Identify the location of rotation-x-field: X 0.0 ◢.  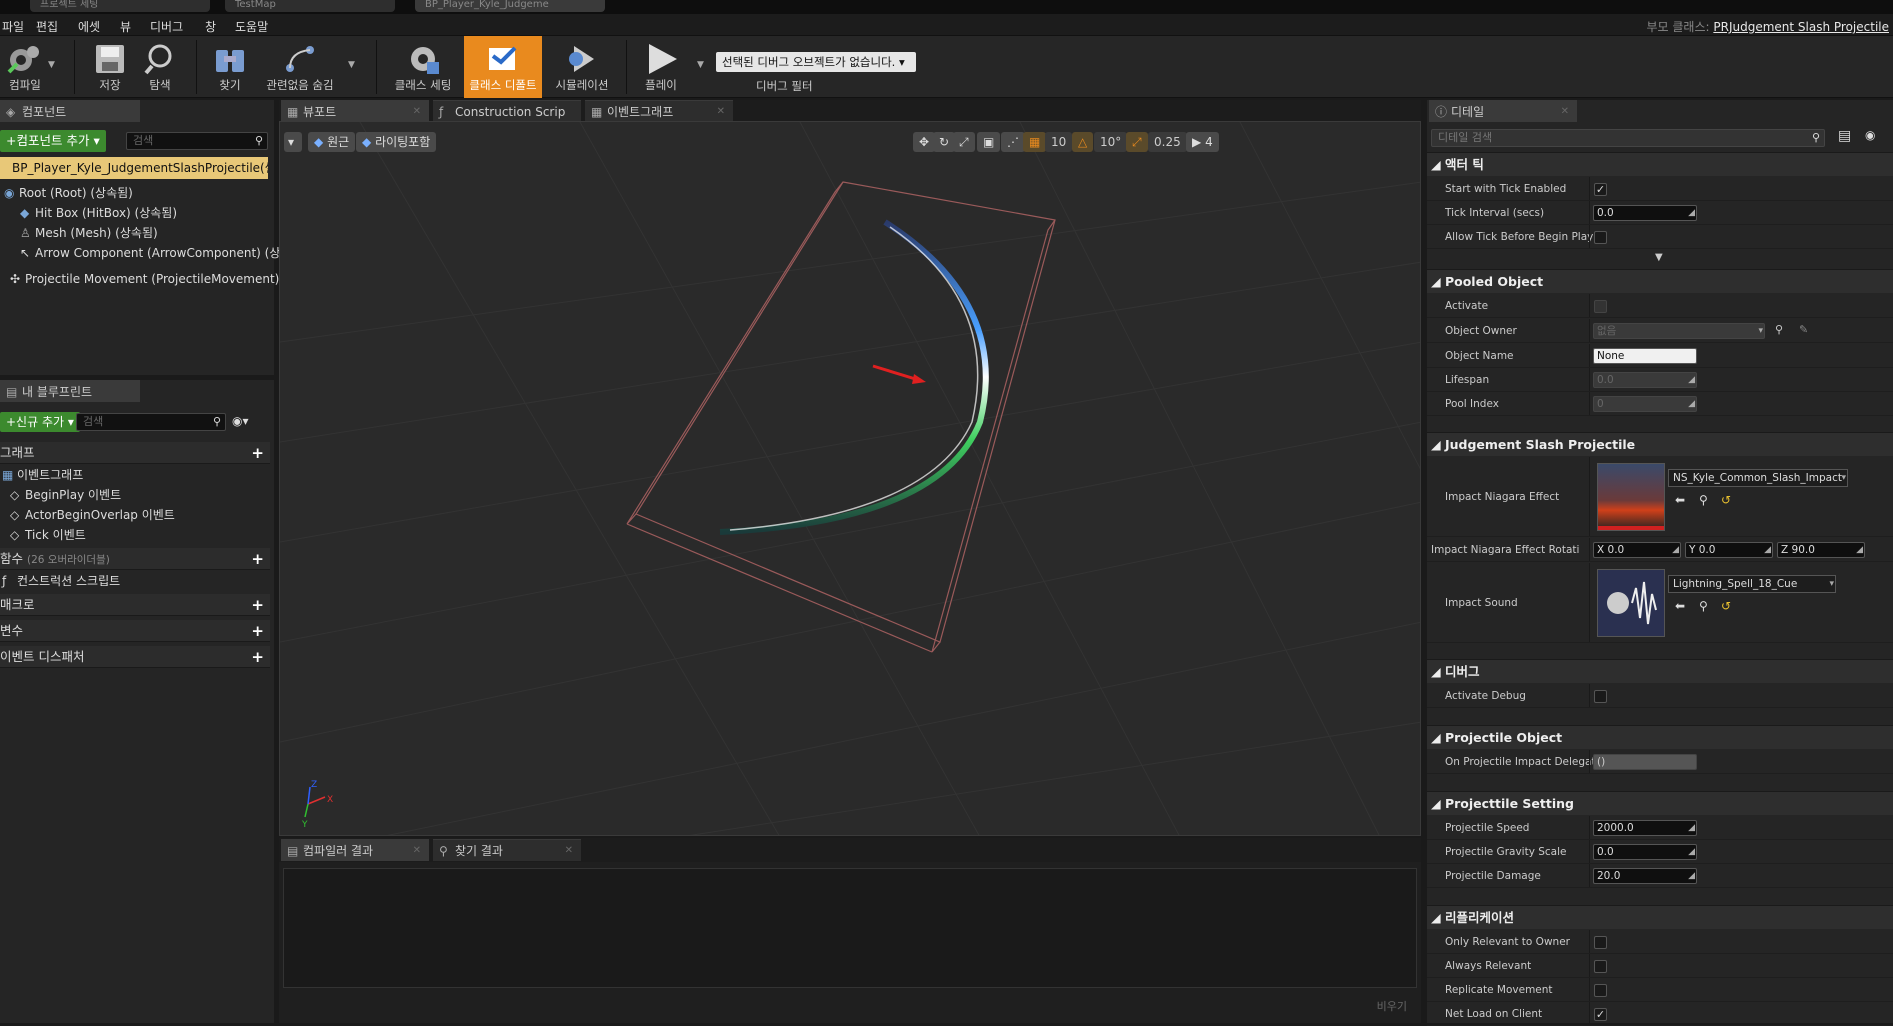
(1637, 550).